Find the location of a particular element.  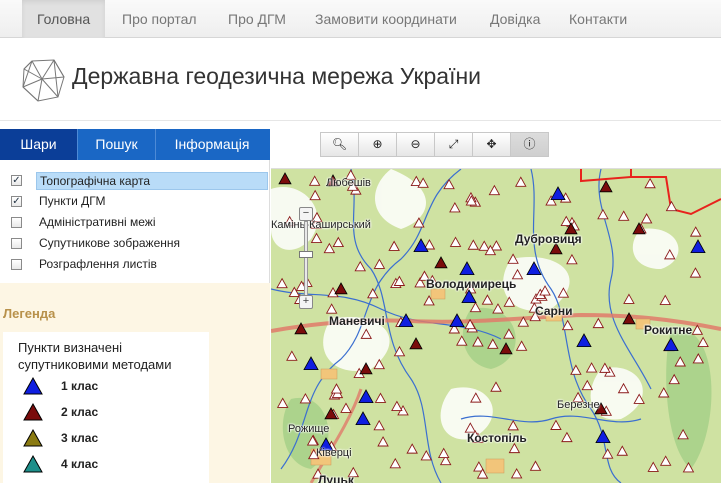

legend-item-label: 2 клас is located at coordinates (80, 412).